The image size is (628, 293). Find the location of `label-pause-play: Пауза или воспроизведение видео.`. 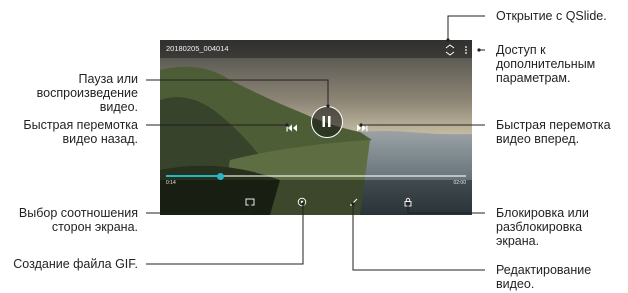

label-pause-play: Пауза или воспроизведение видео. is located at coordinates (87, 93).